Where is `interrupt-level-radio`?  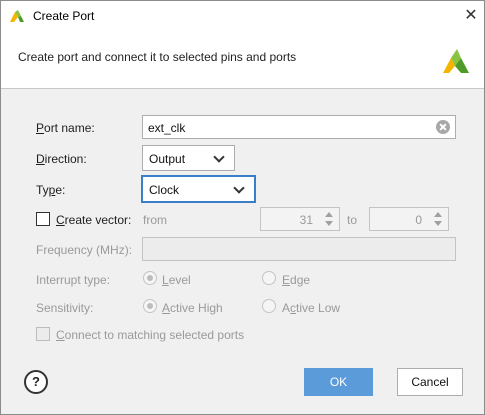 interrupt-level-radio is located at coordinates (150, 278).